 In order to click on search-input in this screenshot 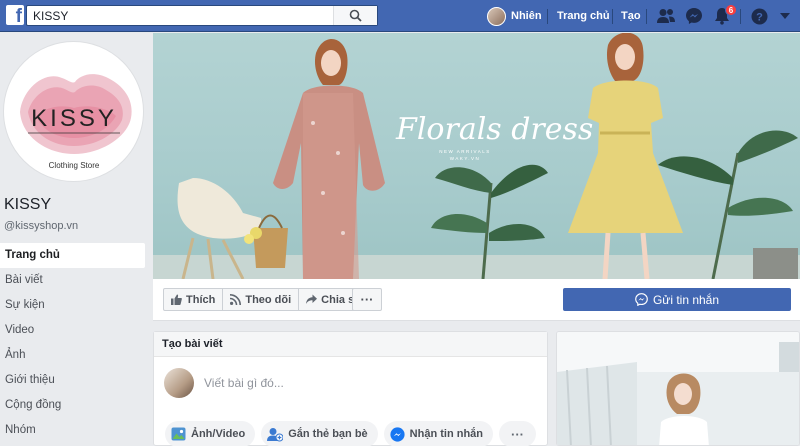, I will do `click(182, 15)`.